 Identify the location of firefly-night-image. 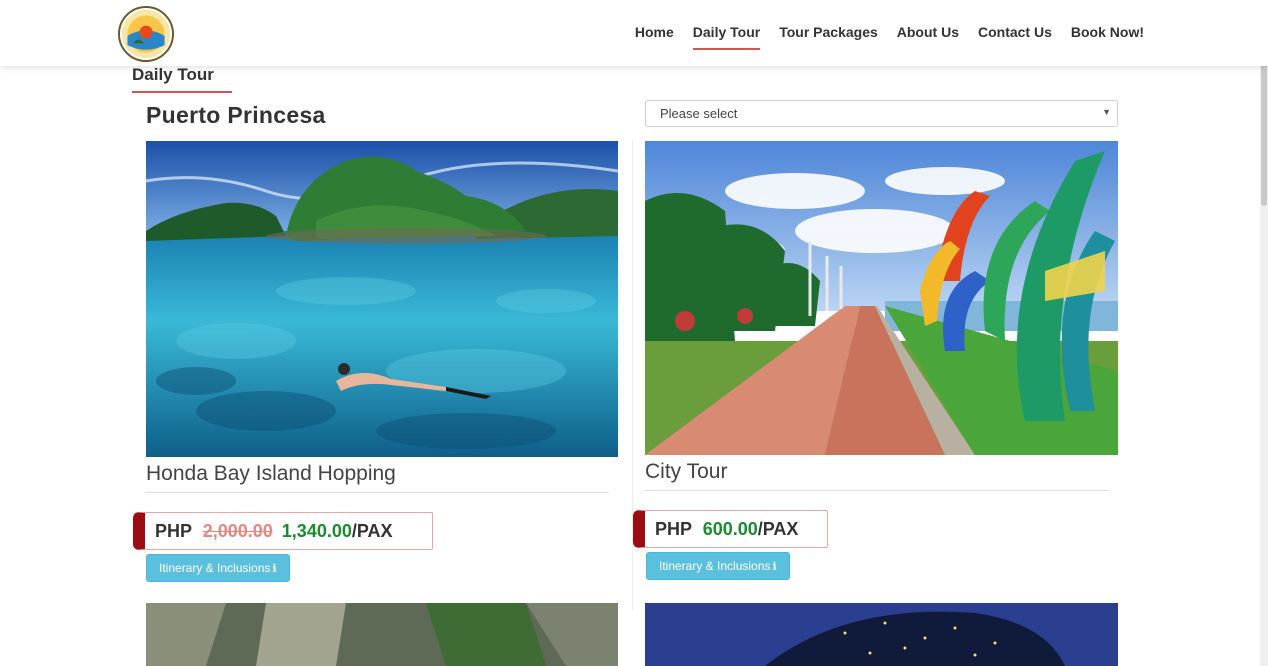
(881, 634).